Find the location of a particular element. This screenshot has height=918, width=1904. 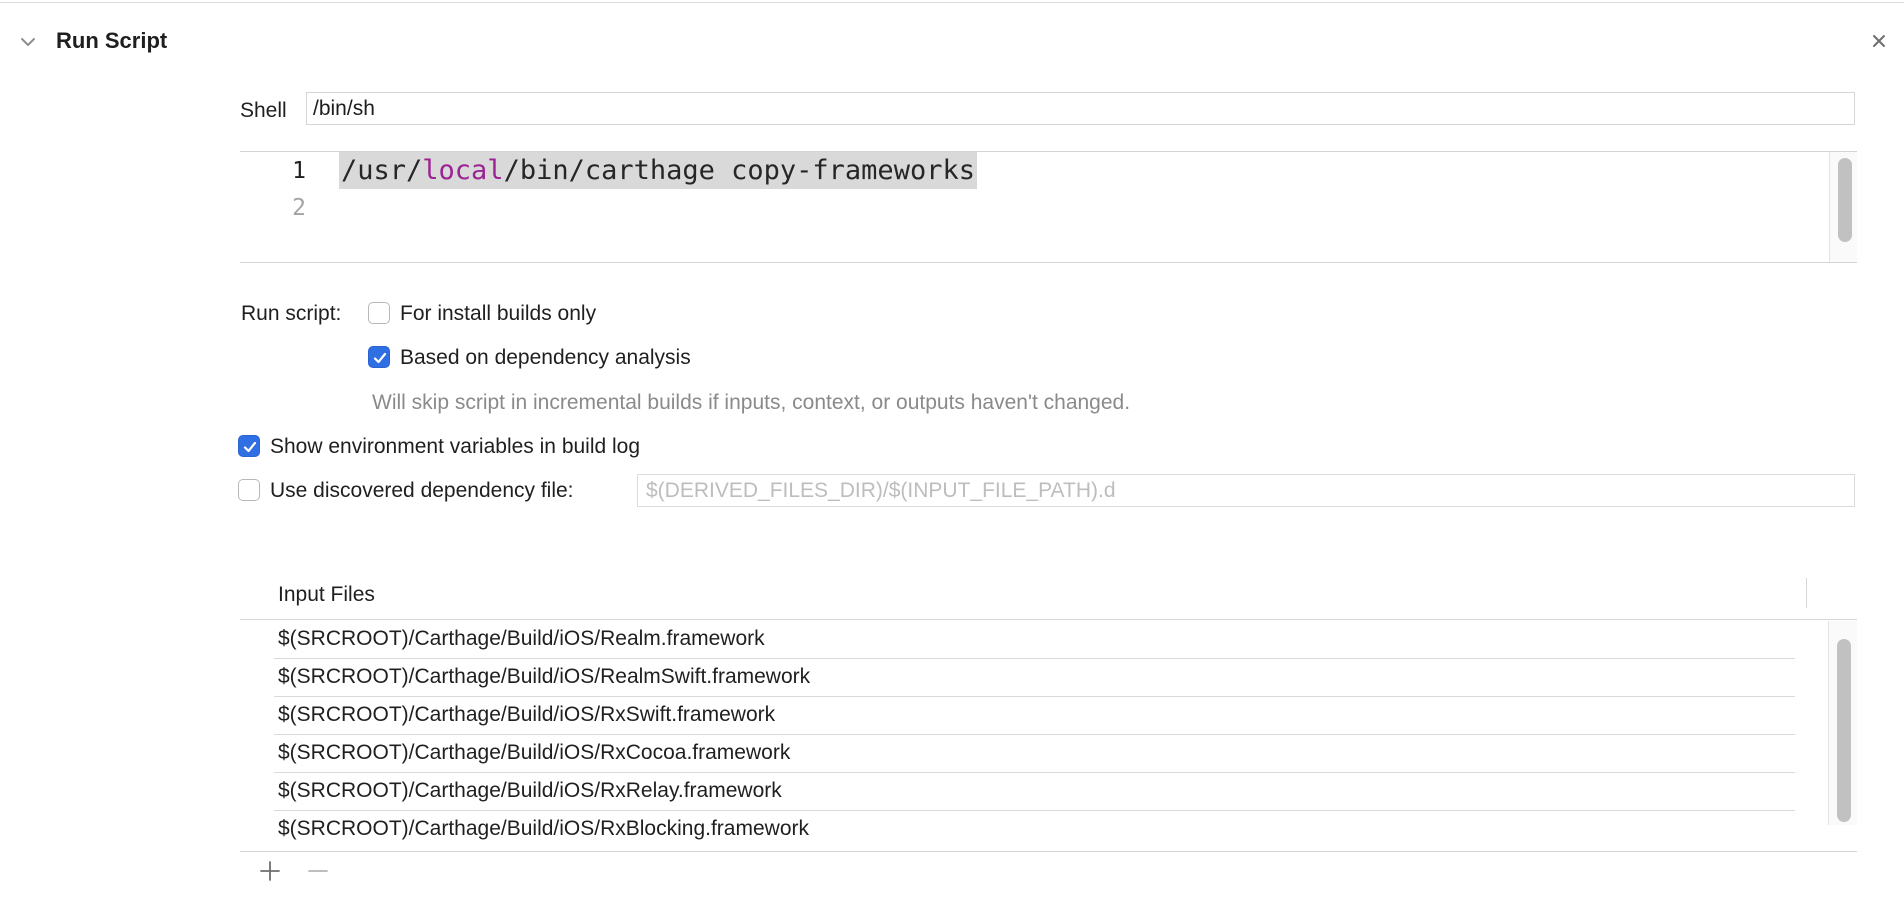

table-scrollbar is located at coordinates (1842, 723).